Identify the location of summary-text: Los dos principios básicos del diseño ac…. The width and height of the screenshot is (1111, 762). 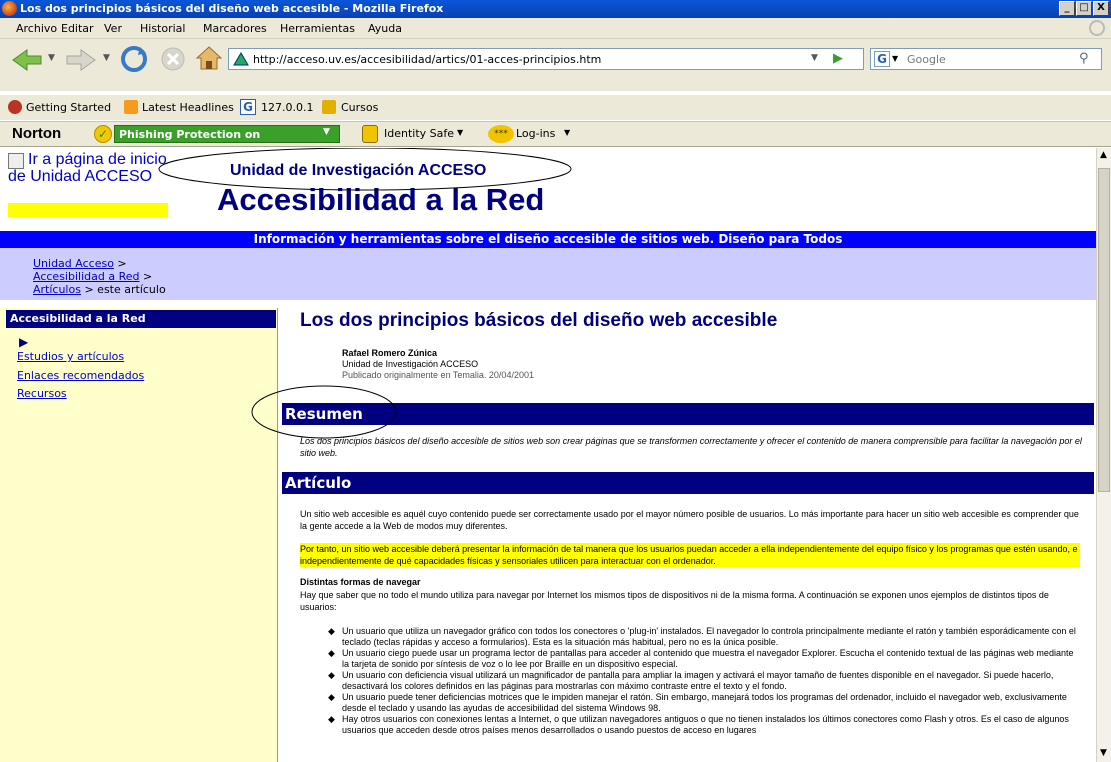
(691, 447).